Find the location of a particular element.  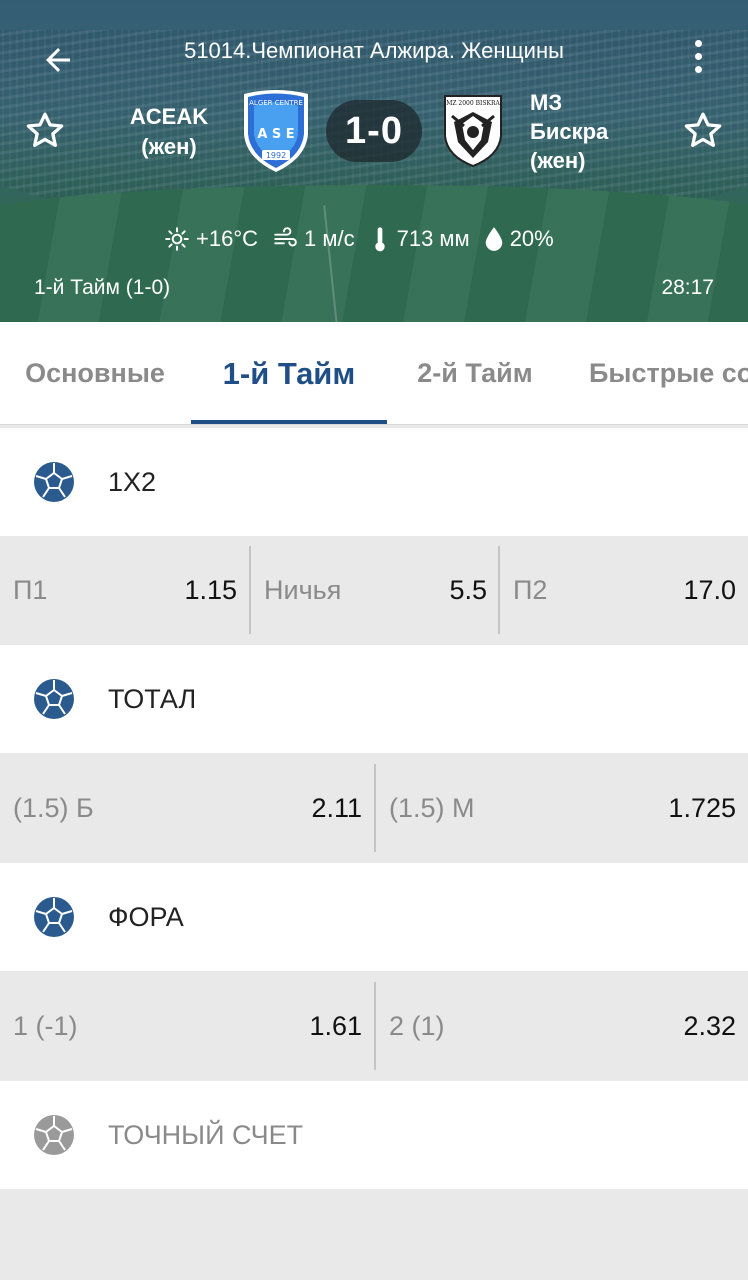

team2-name: МЗ Бискра (жен) is located at coordinates (595, 131).